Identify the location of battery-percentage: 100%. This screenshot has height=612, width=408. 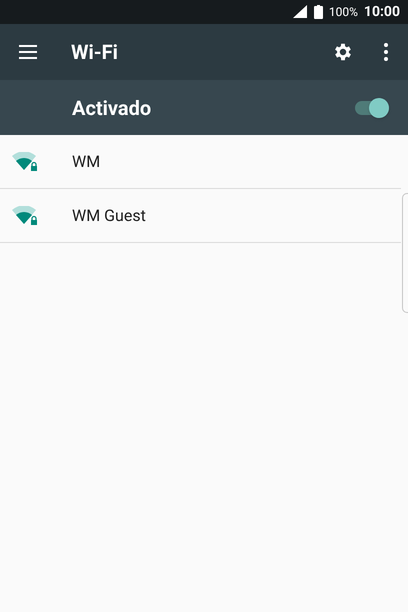
(343, 12).